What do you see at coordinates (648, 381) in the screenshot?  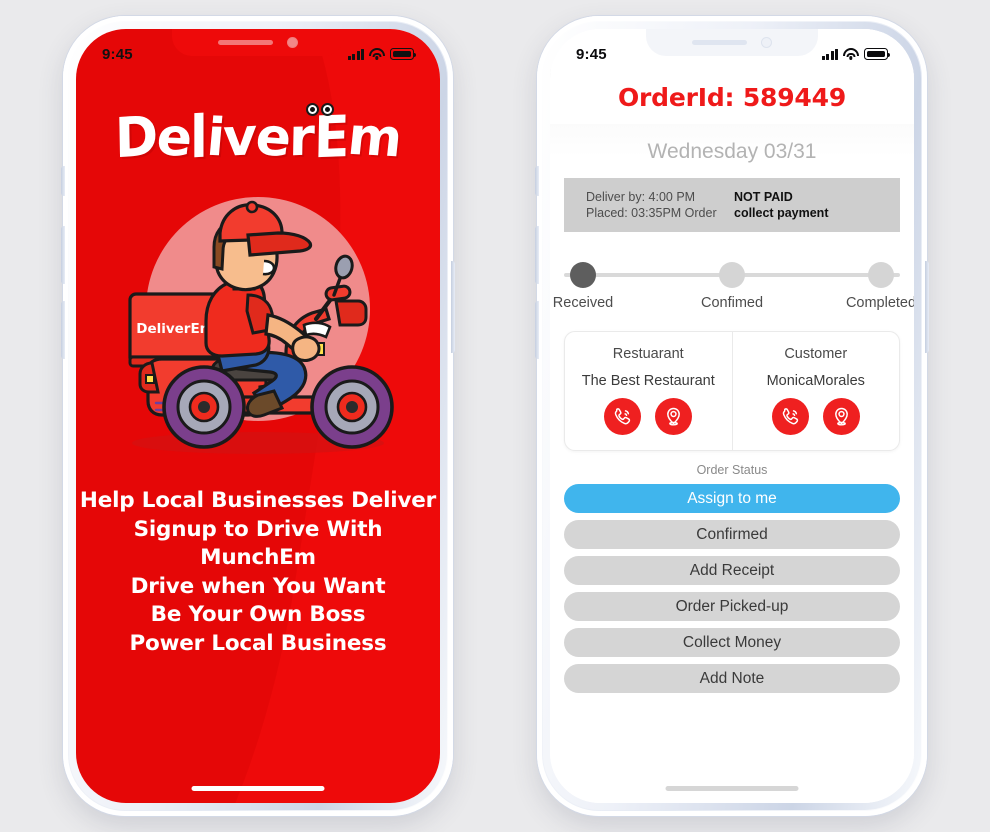 I see `contact-name: The Best Restaurant` at bounding box center [648, 381].